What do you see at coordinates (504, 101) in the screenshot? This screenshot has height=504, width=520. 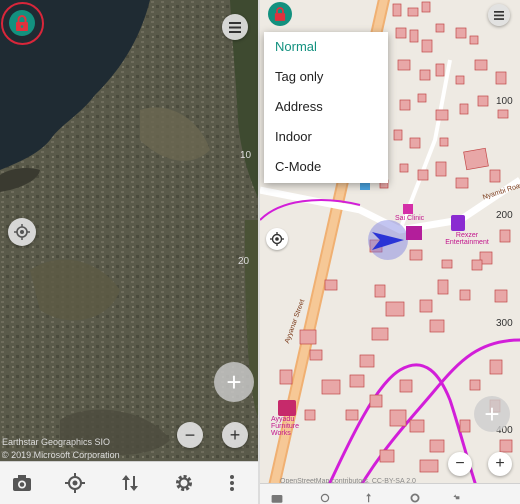 I see `scale-label: 100` at bounding box center [504, 101].